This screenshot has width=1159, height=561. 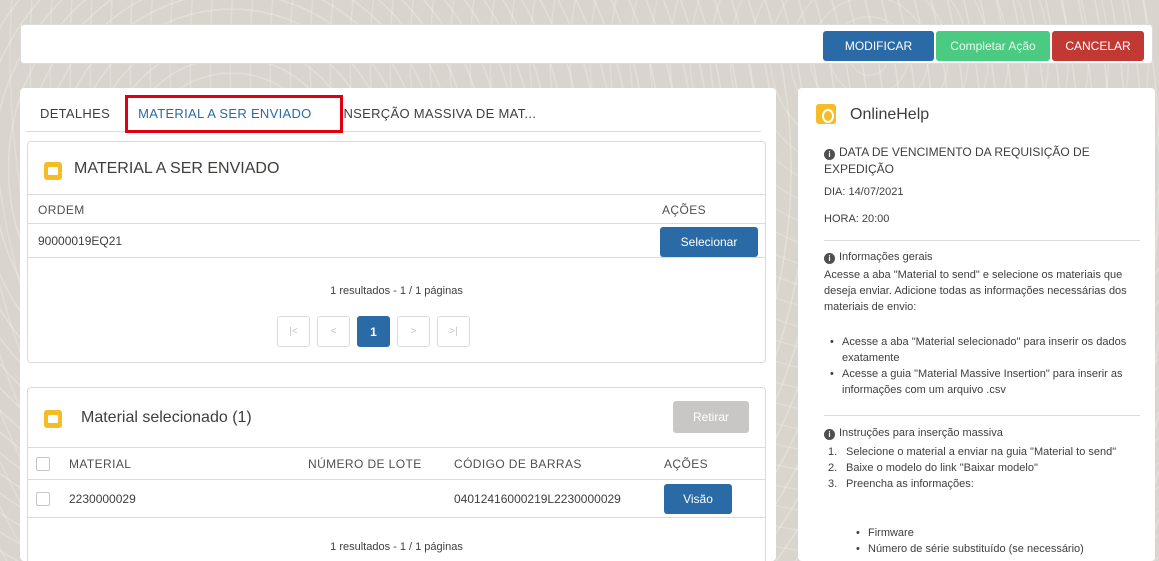 I want to click on order-value: 90000019EQ21, so click(x=80, y=241).